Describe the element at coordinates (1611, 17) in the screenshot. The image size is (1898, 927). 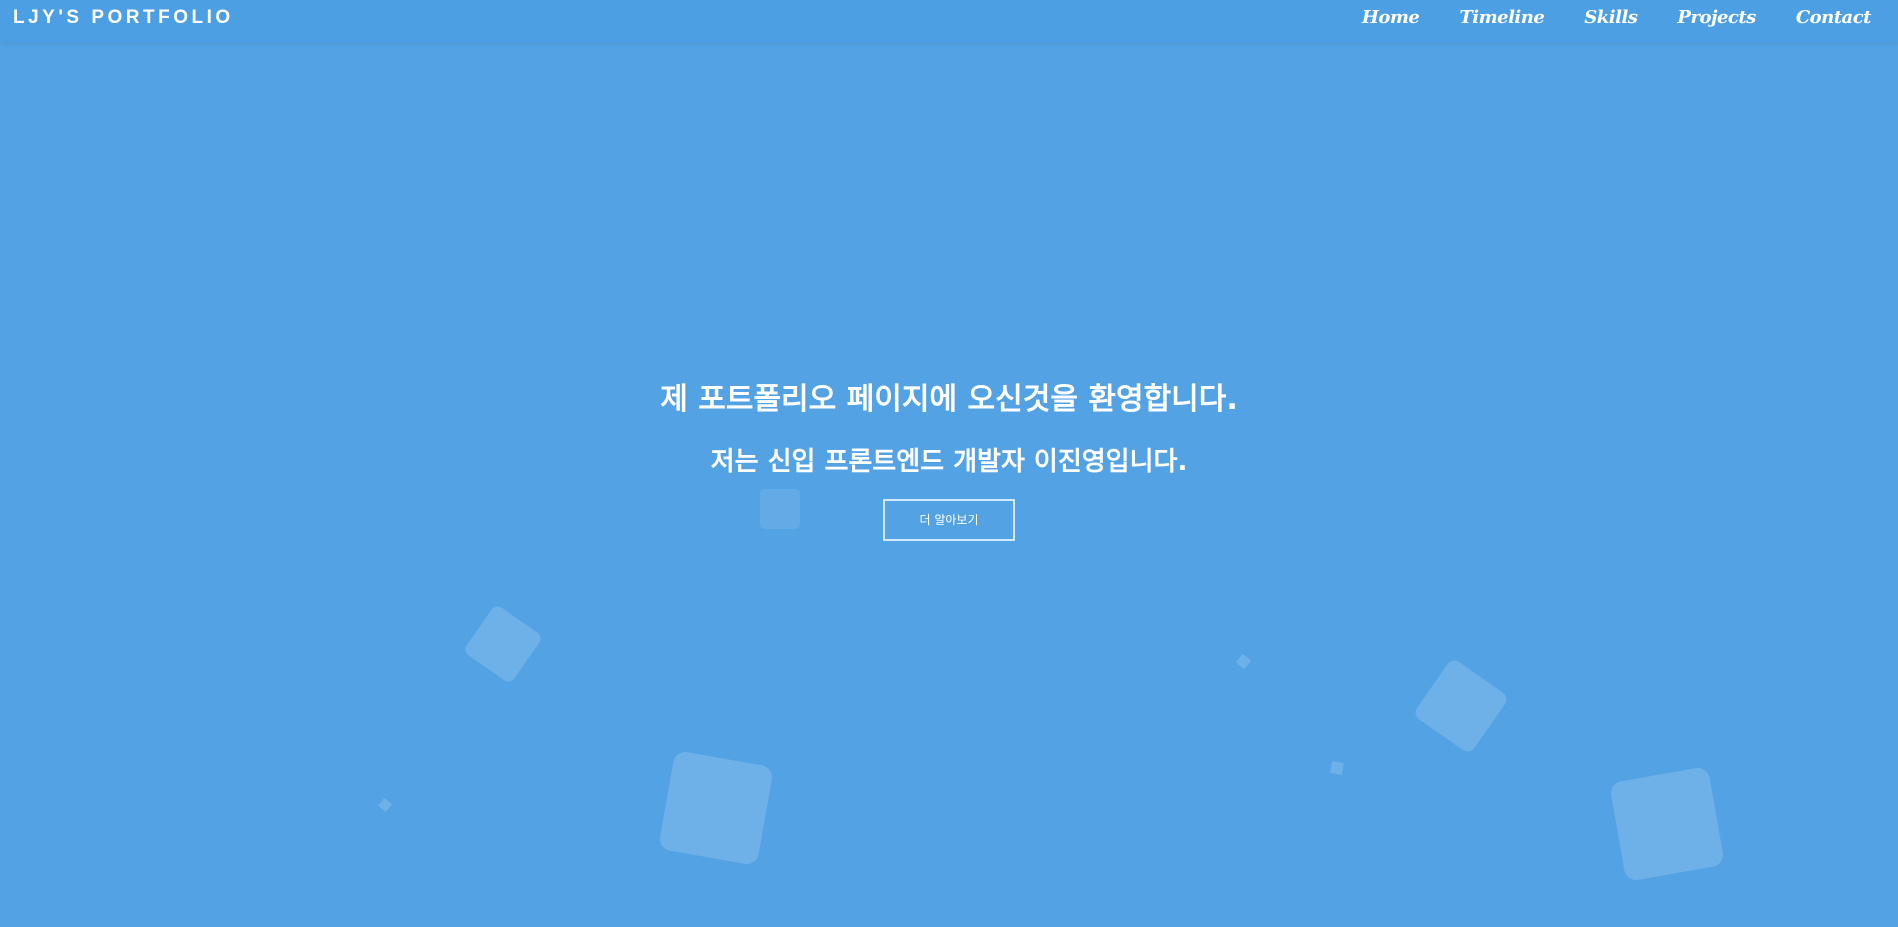
I see `nav-link-skills: Skills` at that location.